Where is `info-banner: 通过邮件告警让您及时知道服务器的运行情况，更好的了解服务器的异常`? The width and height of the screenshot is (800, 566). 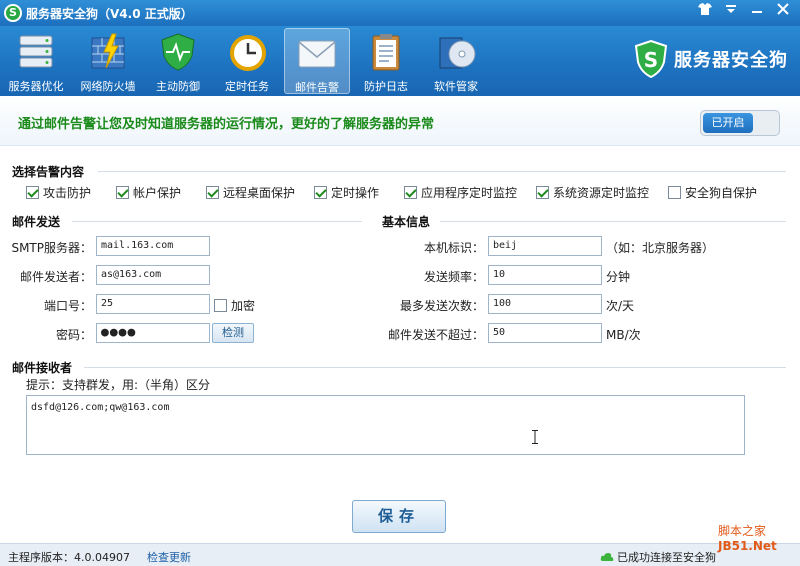
info-banner: 通过邮件告警让您及时知道服务器的运行情况，更好的了解服务器的异常 is located at coordinates (400, 121).